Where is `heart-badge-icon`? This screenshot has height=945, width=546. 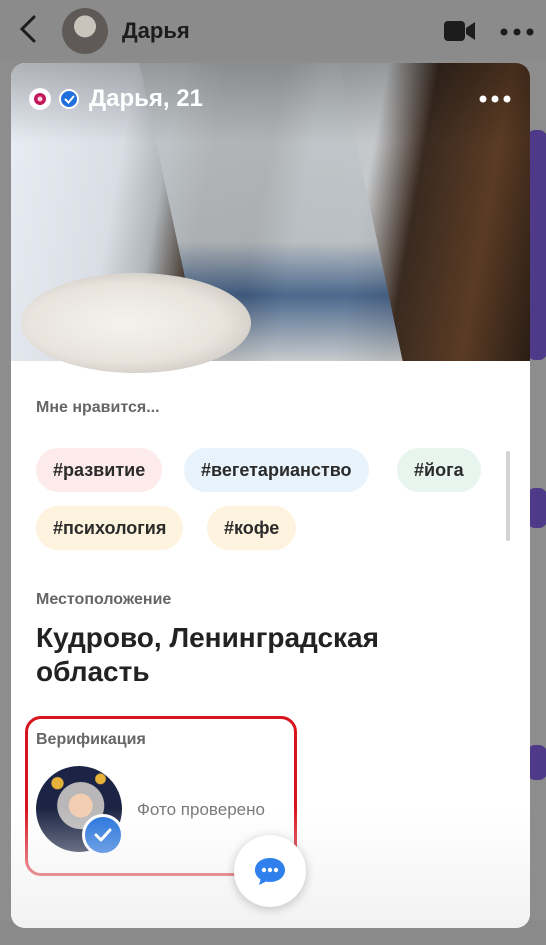
heart-badge-icon is located at coordinates (40, 99).